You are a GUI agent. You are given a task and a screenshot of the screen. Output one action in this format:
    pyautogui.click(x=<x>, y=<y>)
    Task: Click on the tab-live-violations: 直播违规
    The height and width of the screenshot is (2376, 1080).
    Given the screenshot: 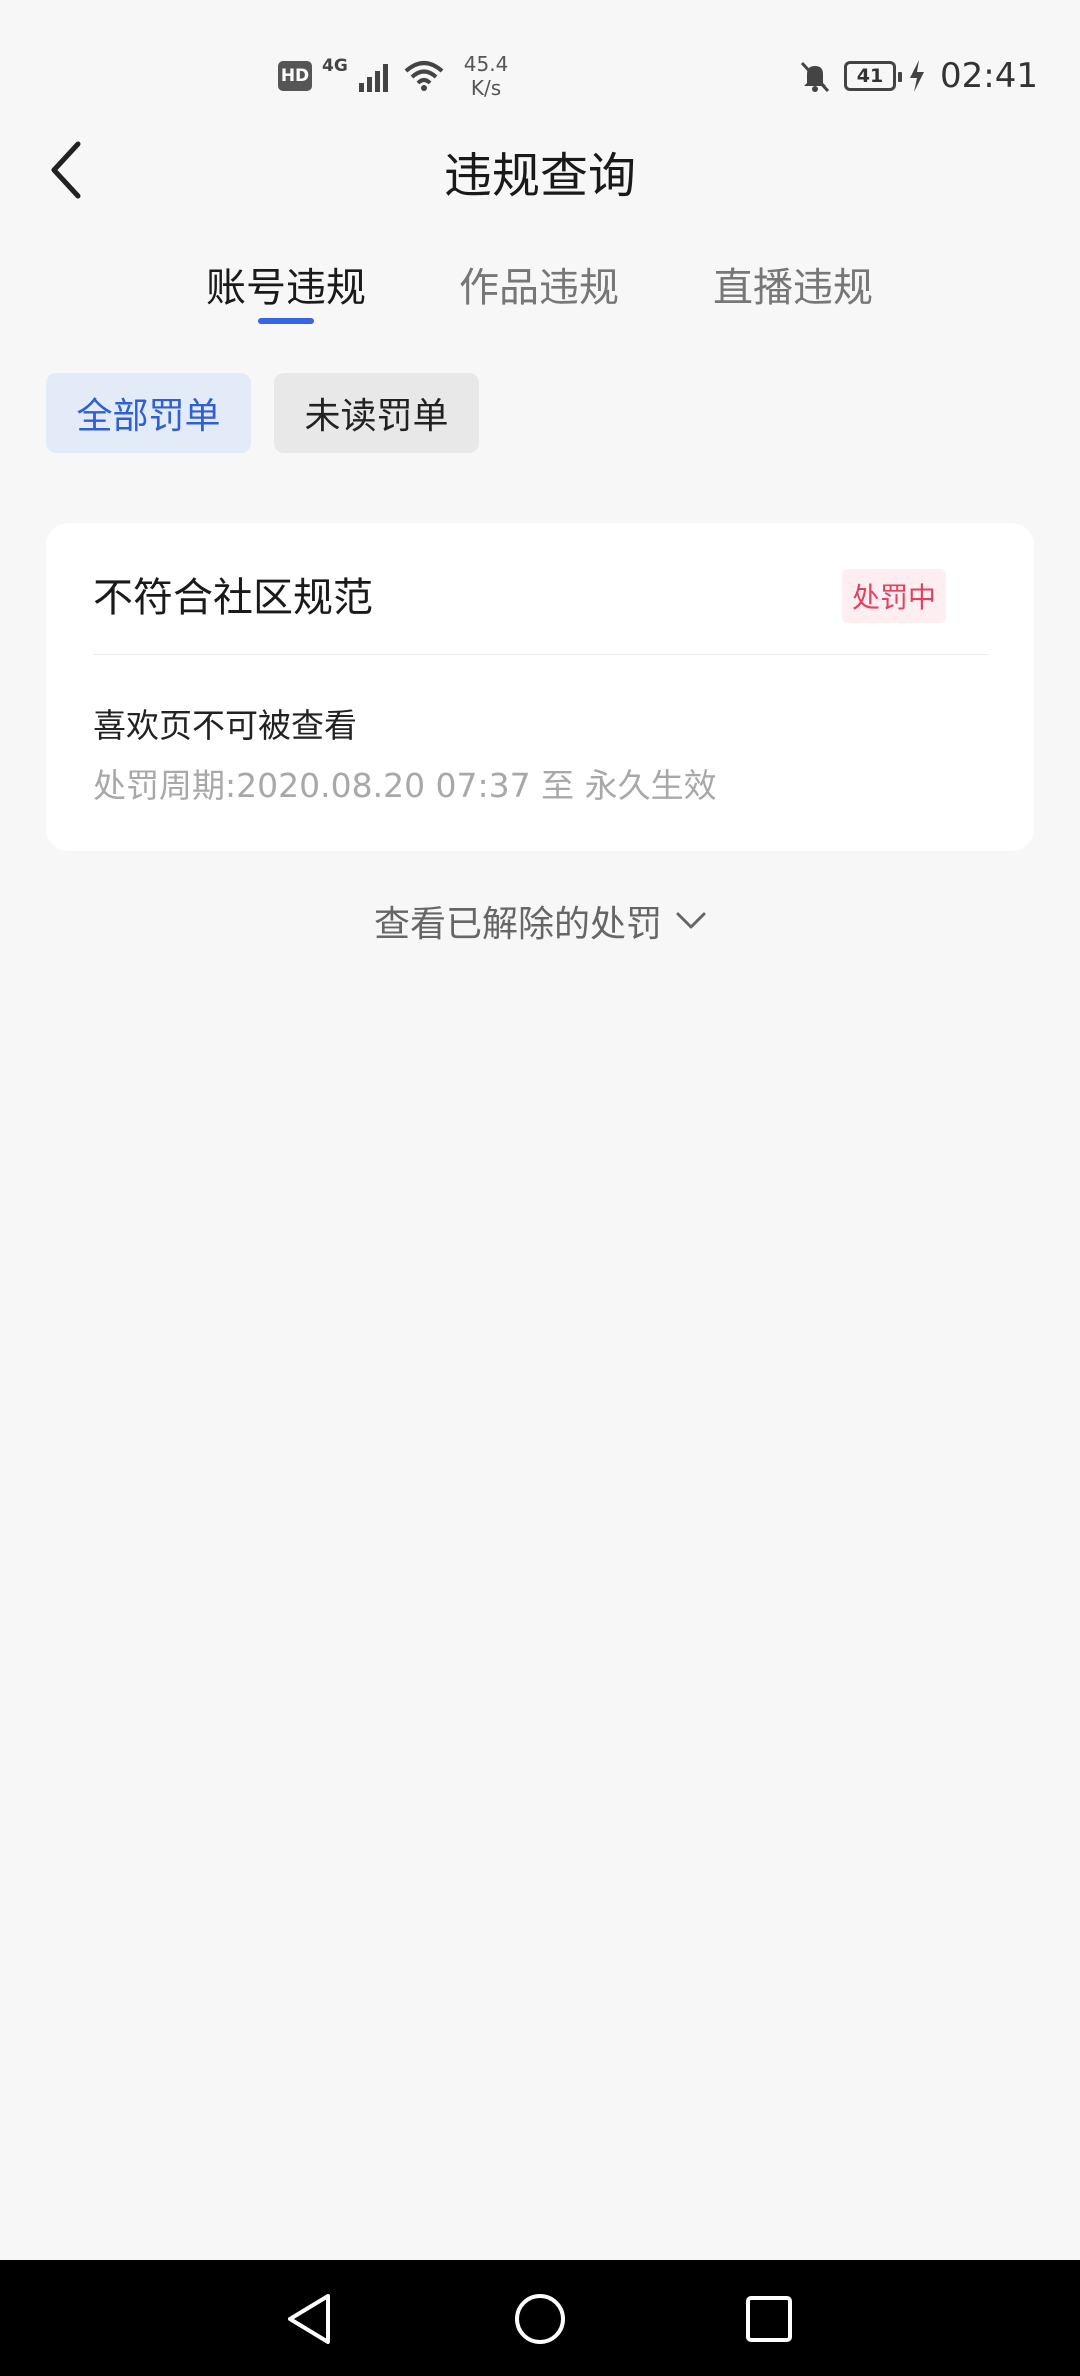 What is the action you would take?
    pyautogui.click(x=793, y=284)
    